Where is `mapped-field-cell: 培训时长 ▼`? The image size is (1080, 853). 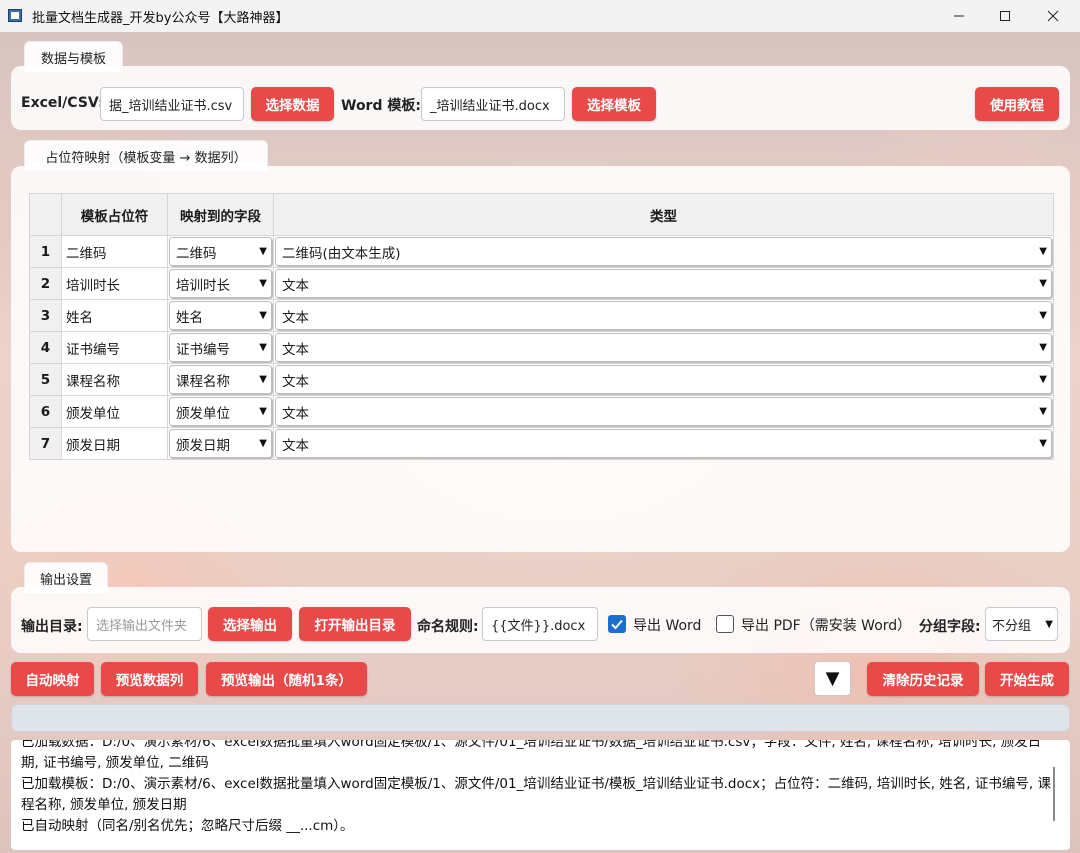
mapped-field-cell: 培训时长 ▼ is located at coordinates (220, 283).